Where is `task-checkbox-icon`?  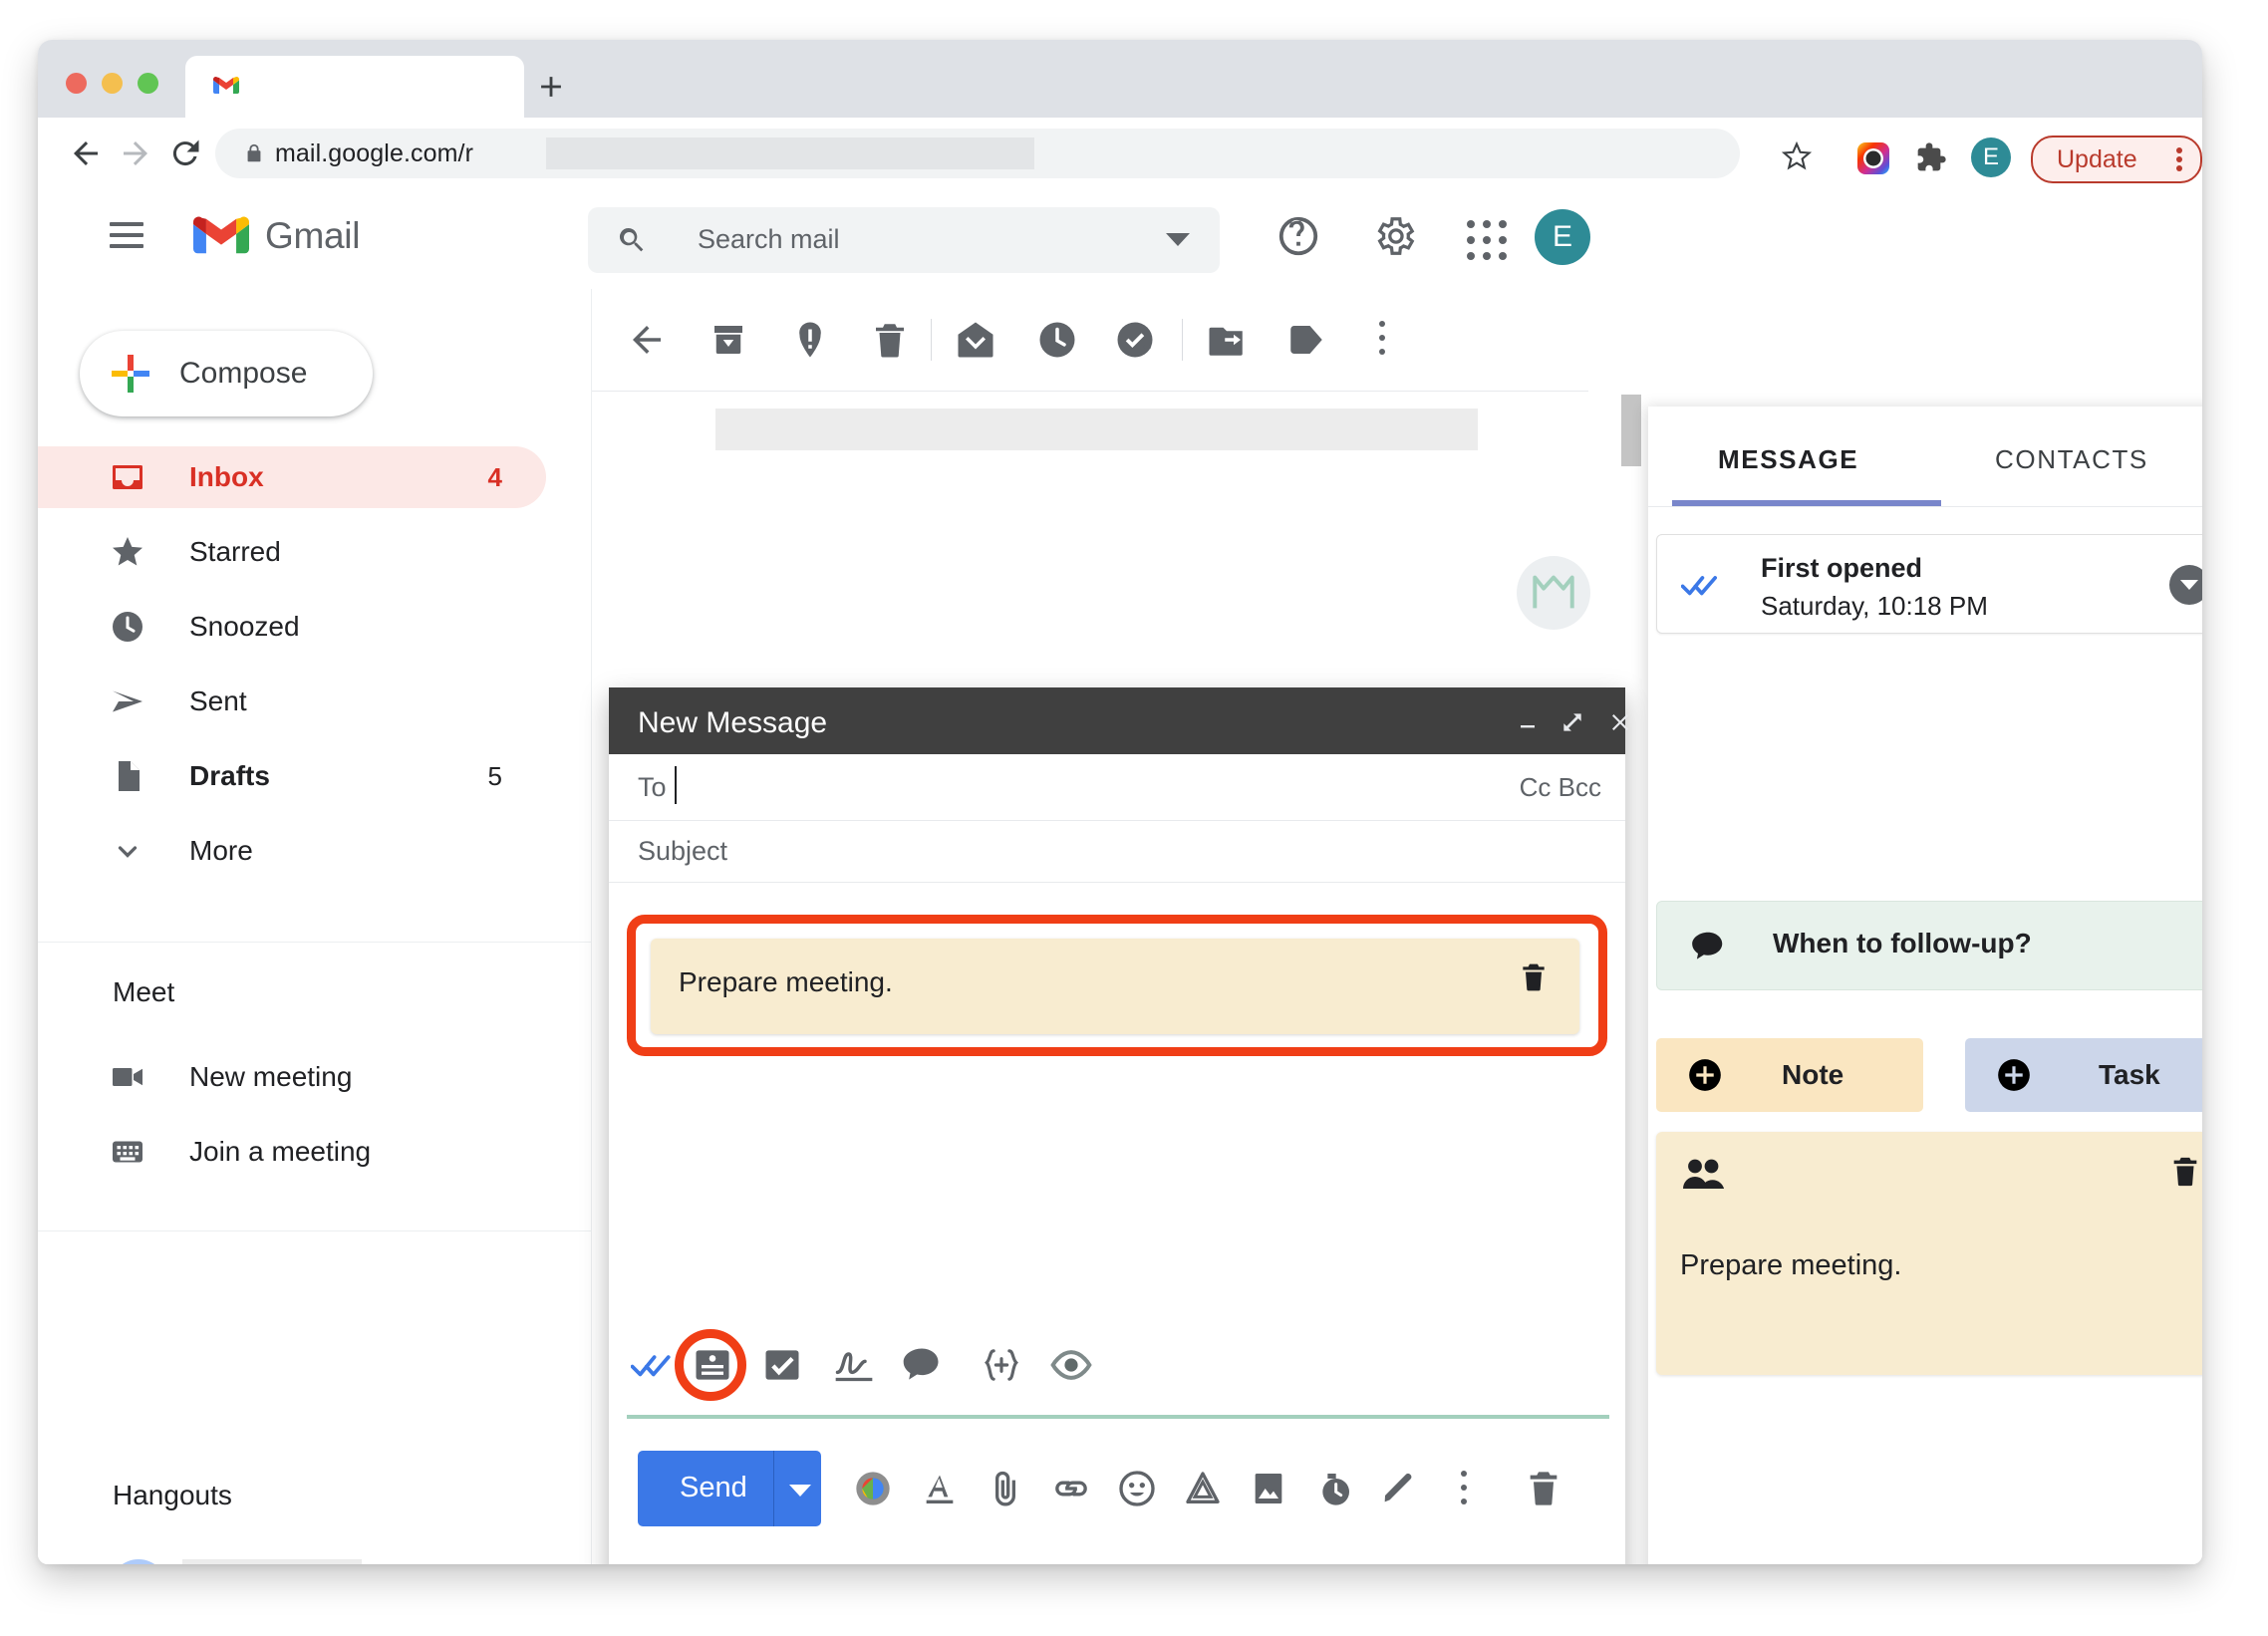 task-checkbox-icon is located at coordinates (782, 1365).